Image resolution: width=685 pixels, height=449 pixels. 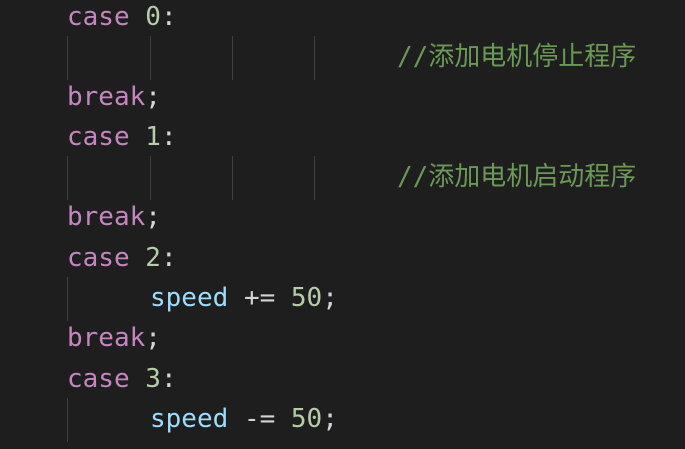 What do you see at coordinates (342, 178) in the screenshot?
I see `code-line-5: //添加电机启动程序` at bounding box center [342, 178].